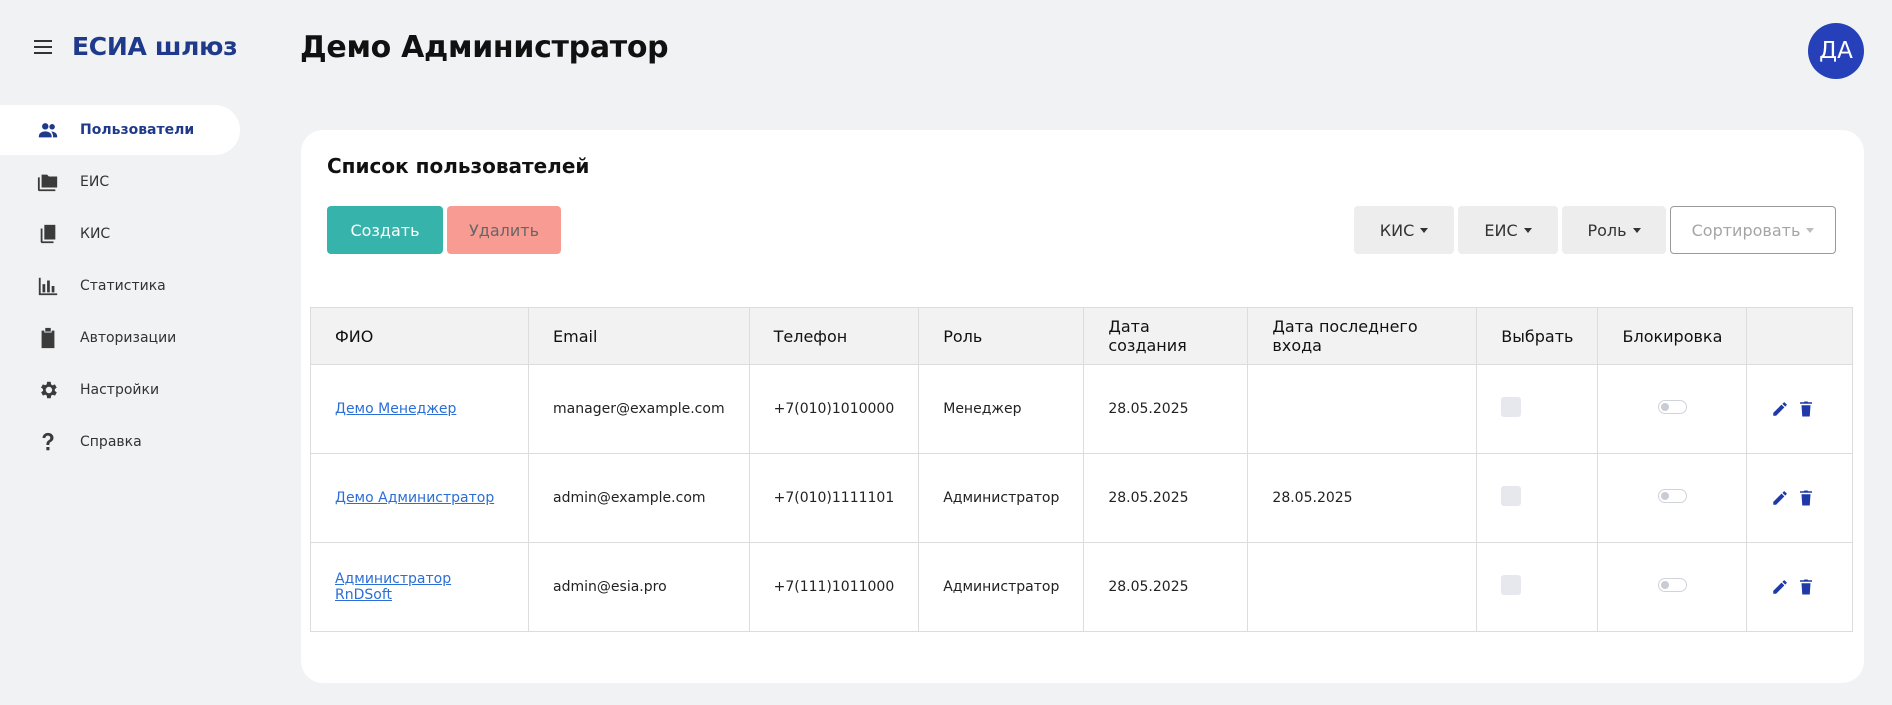  Describe the element at coordinates (123, 286) in the screenshot. I see `sidebar-item-label: Статистика` at that location.